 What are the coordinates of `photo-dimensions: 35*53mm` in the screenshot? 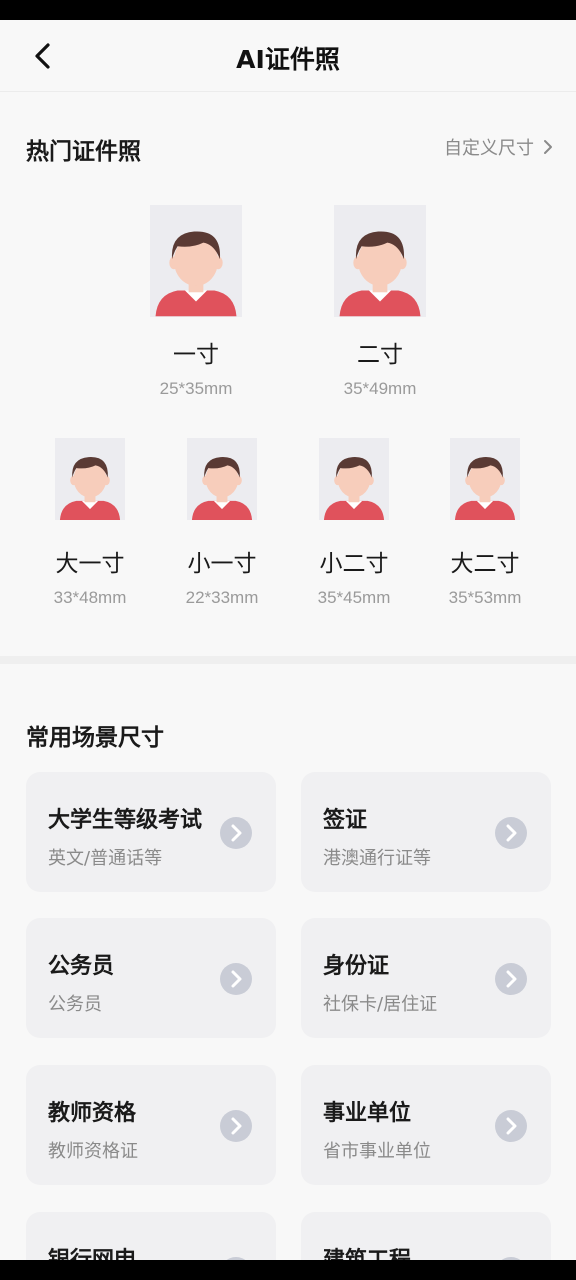 It's located at (485, 597).